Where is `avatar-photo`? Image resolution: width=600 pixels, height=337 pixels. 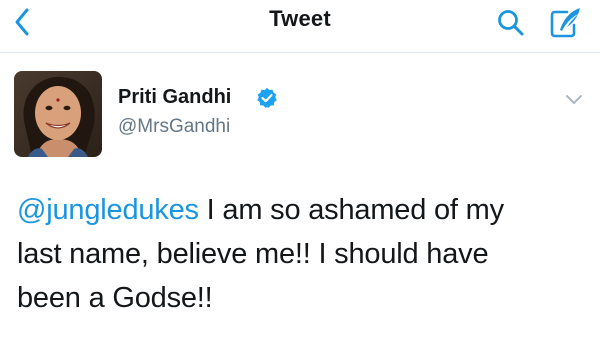
avatar-photo is located at coordinates (58, 114).